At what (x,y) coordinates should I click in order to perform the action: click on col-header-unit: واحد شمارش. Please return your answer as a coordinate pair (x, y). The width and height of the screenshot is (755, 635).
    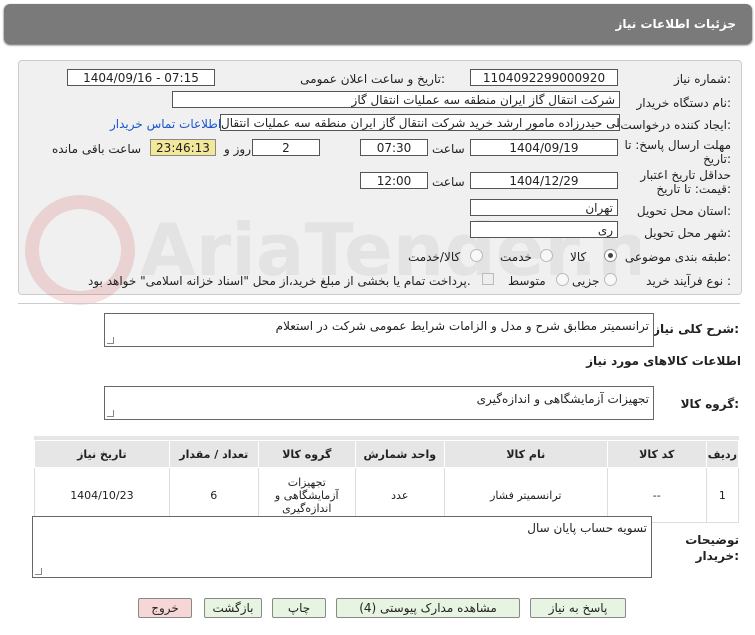
    Looking at the image, I should click on (399, 454).